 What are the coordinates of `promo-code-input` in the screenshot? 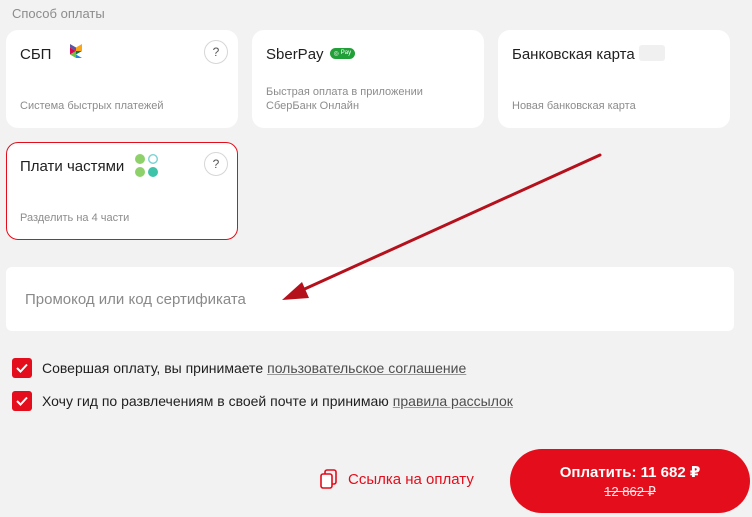 It's located at (370, 299).